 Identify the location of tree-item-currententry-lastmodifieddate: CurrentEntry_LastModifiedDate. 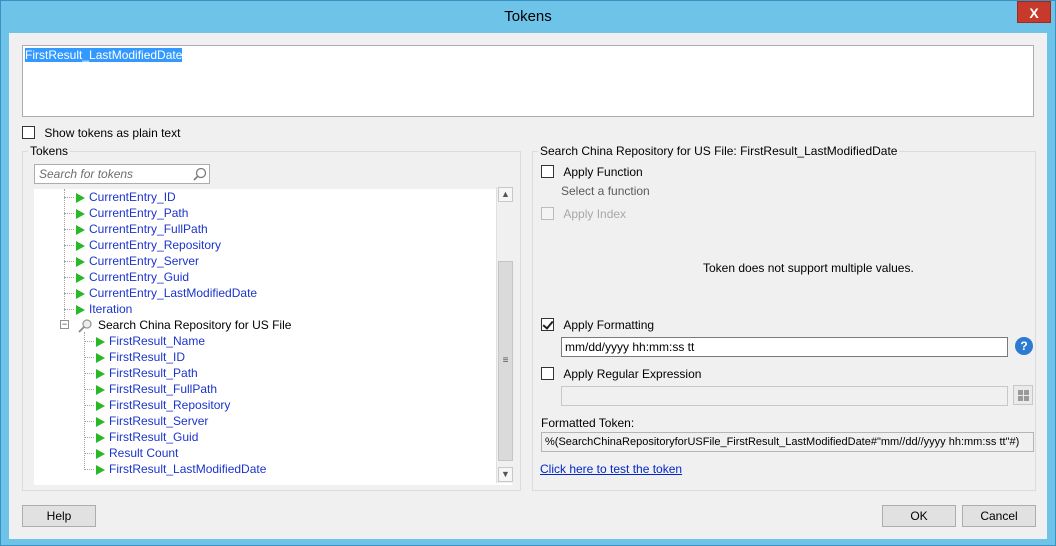
(160, 293).